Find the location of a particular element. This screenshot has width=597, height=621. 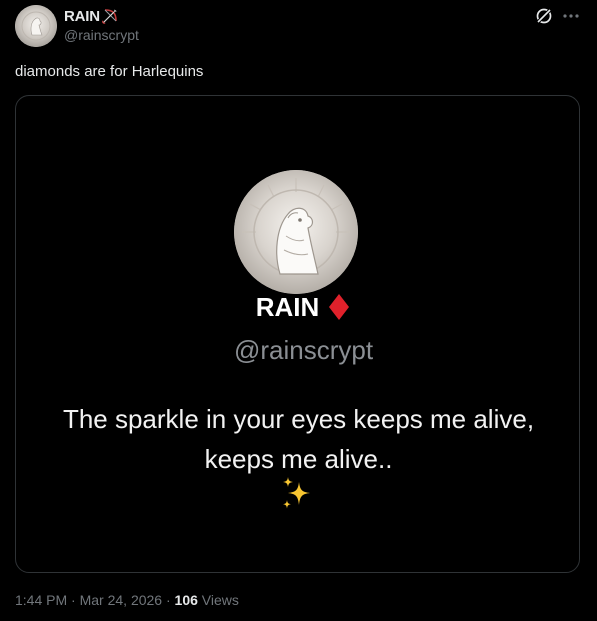

author-handle: @rainscrypt is located at coordinates (101, 35).